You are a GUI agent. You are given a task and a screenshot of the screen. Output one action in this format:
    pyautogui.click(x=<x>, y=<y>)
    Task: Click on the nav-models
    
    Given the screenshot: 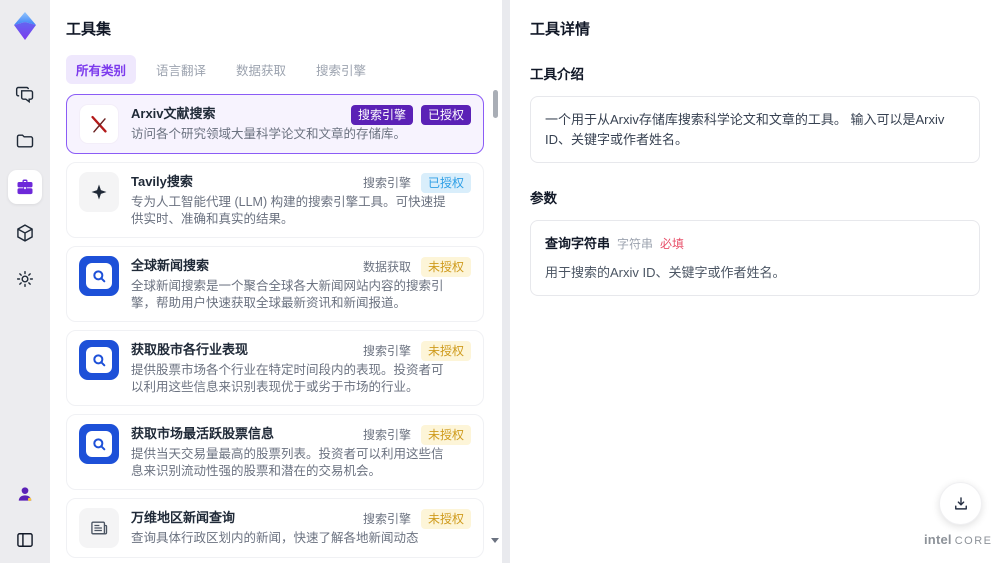 What is the action you would take?
    pyautogui.click(x=25, y=233)
    